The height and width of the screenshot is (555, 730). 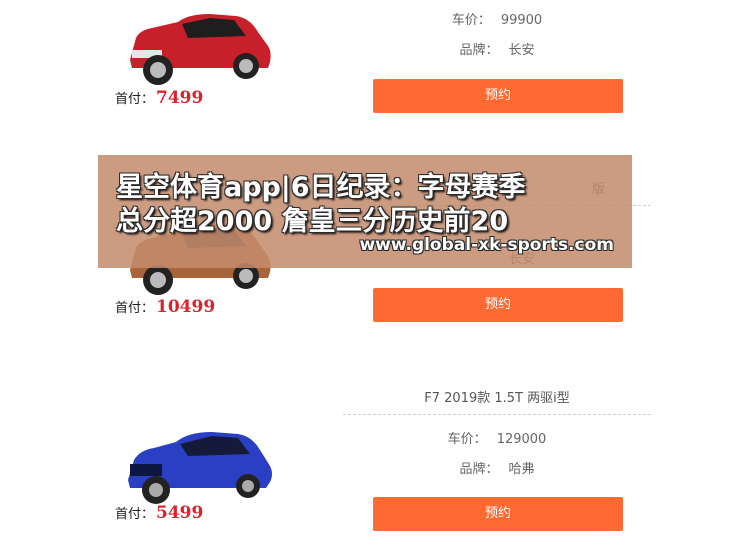 What do you see at coordinates (497, 398) in the screenshot?
I see `model-title: F7 2019款 1.5T 两驱i型` at bounding box center [497, 398].